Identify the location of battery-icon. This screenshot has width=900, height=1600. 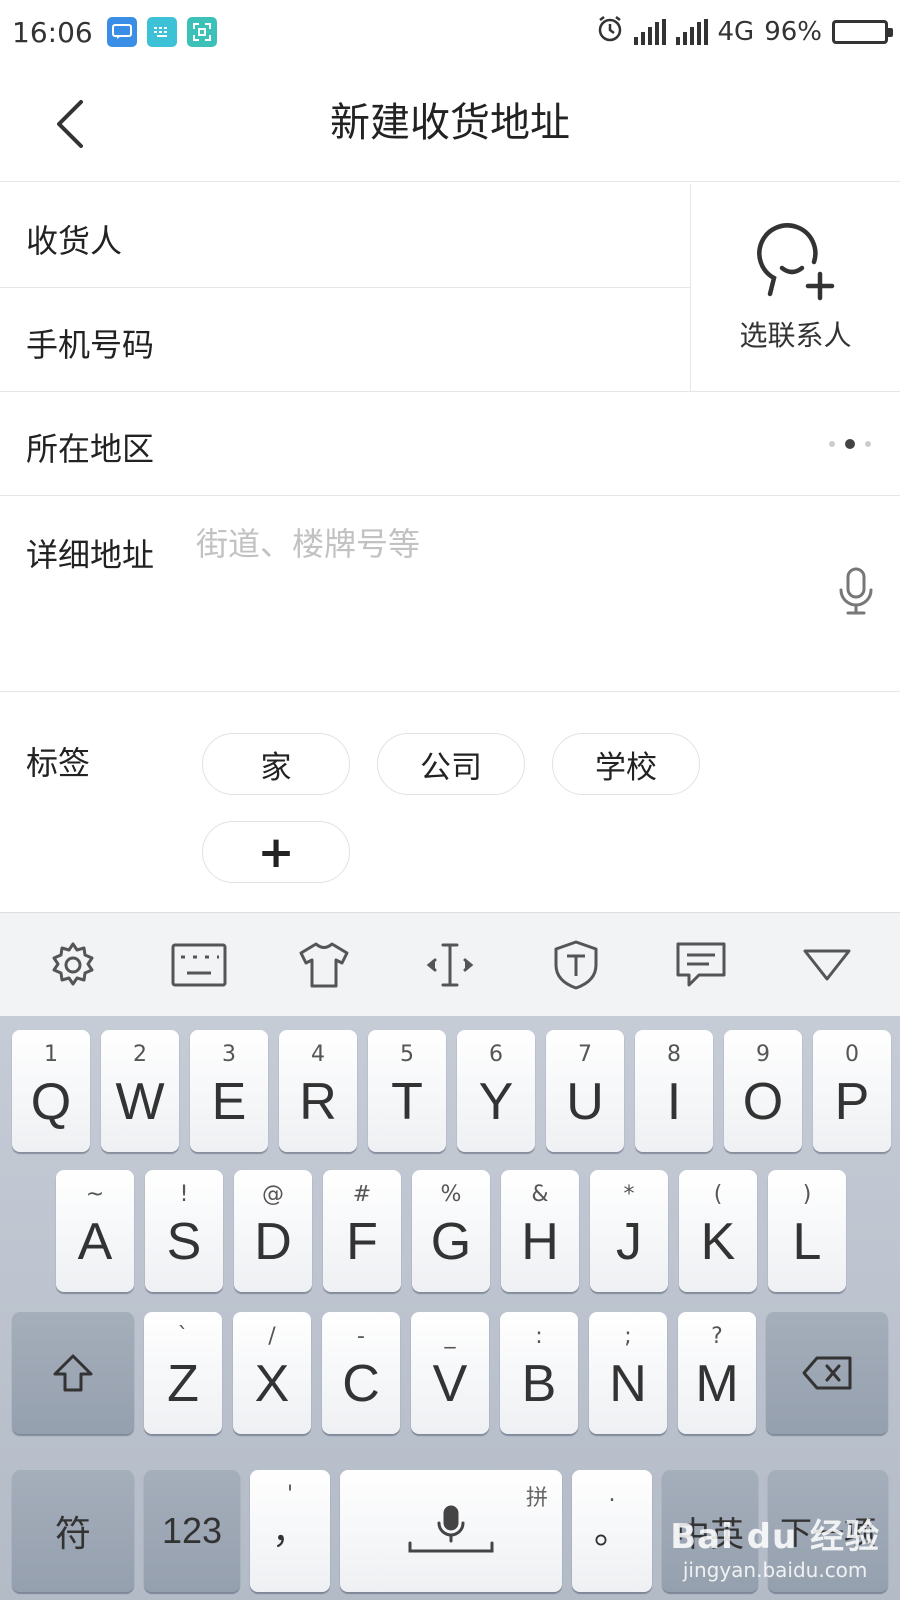
(862, 32).